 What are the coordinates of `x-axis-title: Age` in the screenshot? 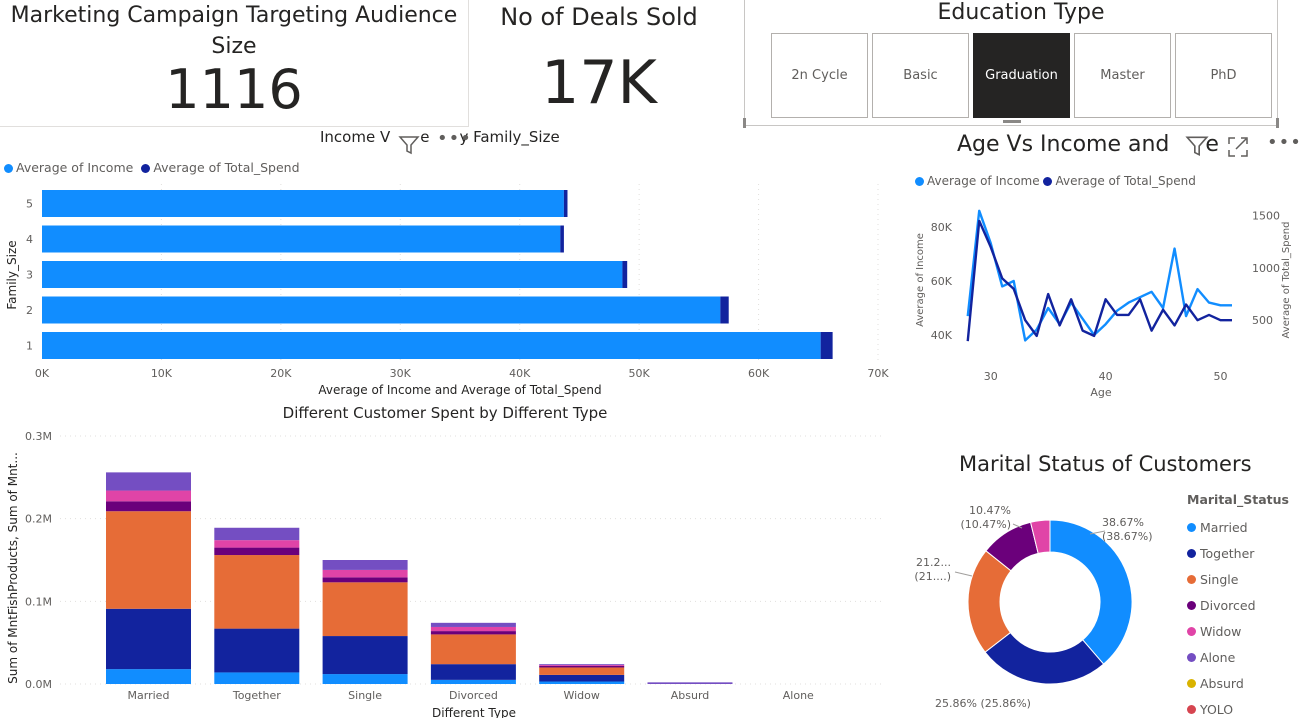 It's located at (1101, 392).